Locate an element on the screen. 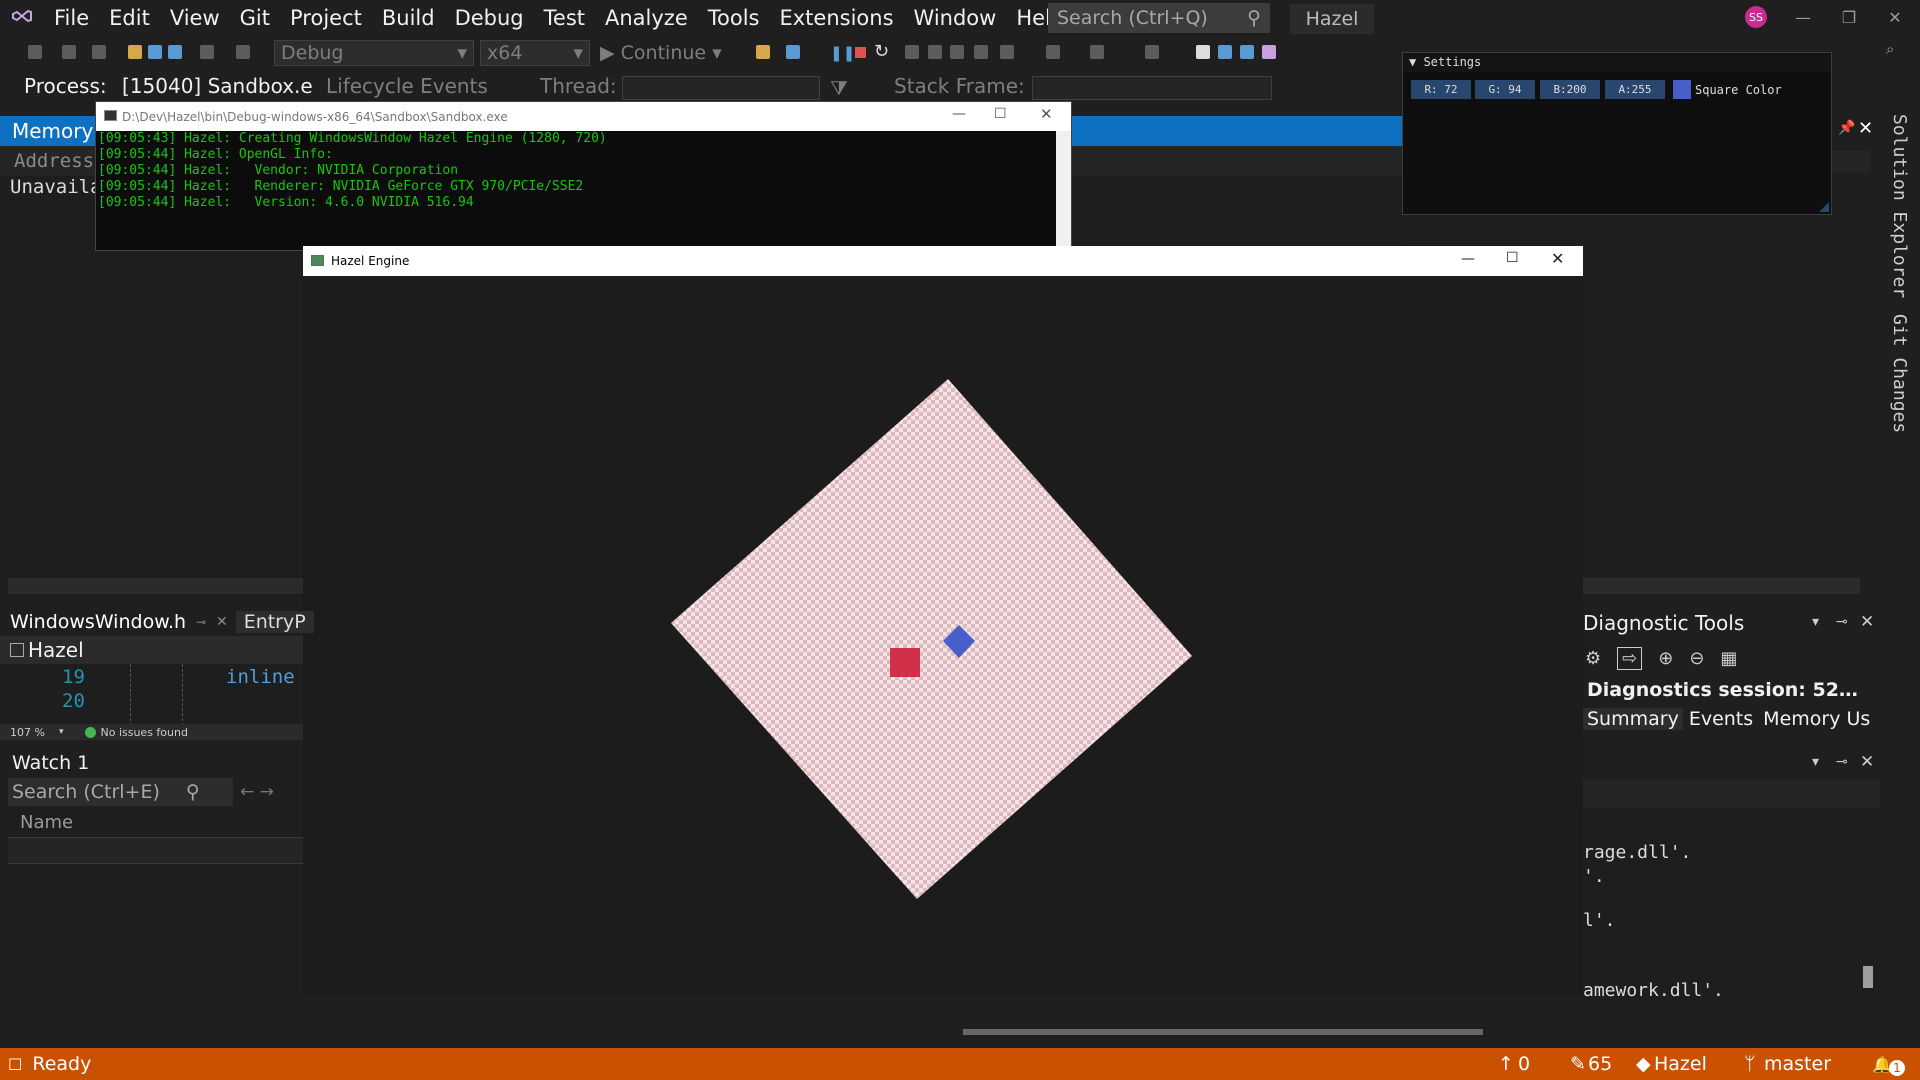  zoom-out-icon: ⊖ is located at coordinates (1696, 658).